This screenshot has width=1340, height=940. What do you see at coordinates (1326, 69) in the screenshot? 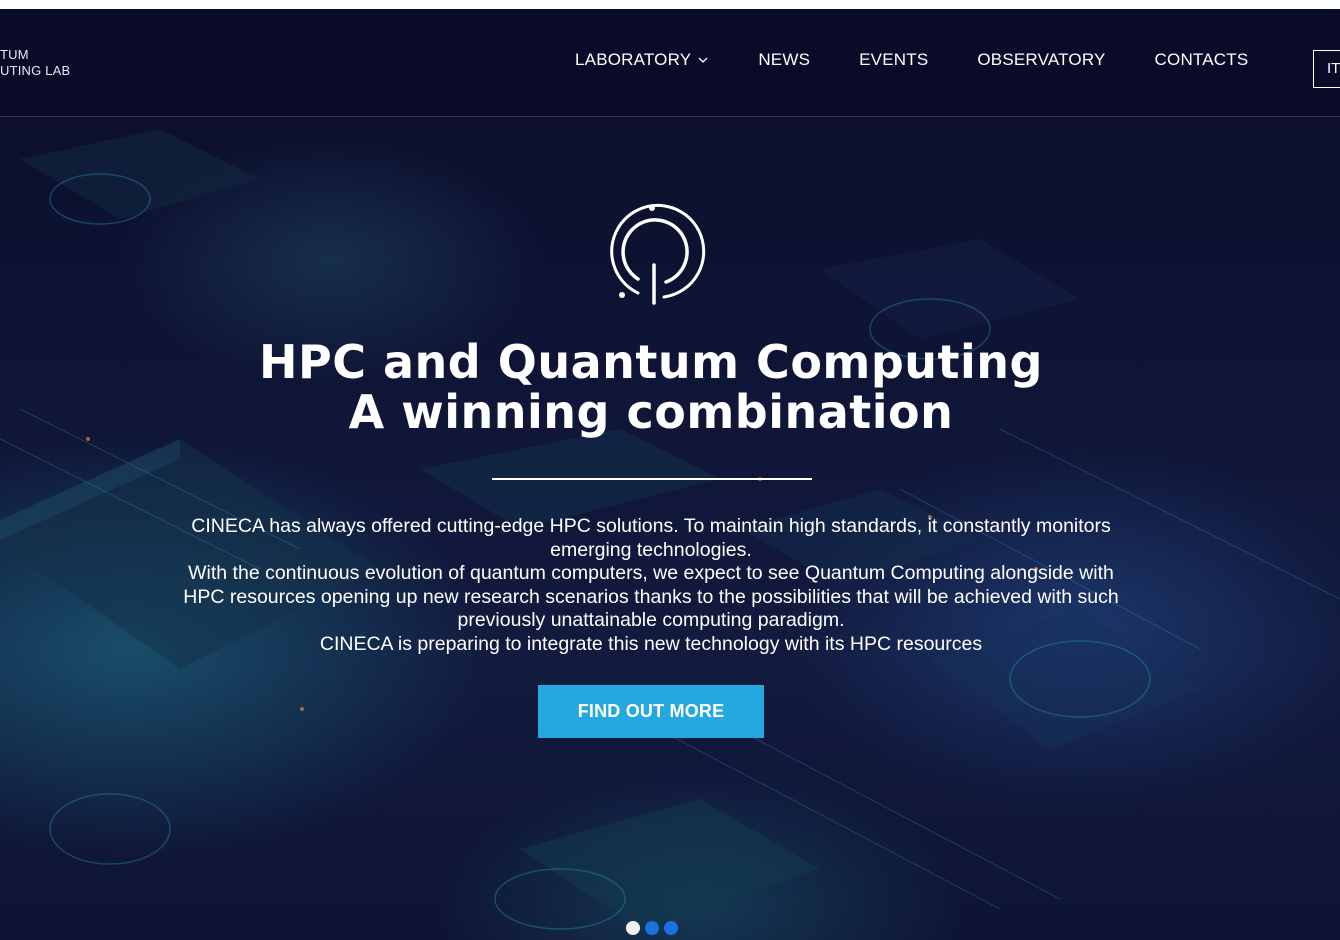
I see `language-switch-button: IT` at bounding box center [1326, 69].